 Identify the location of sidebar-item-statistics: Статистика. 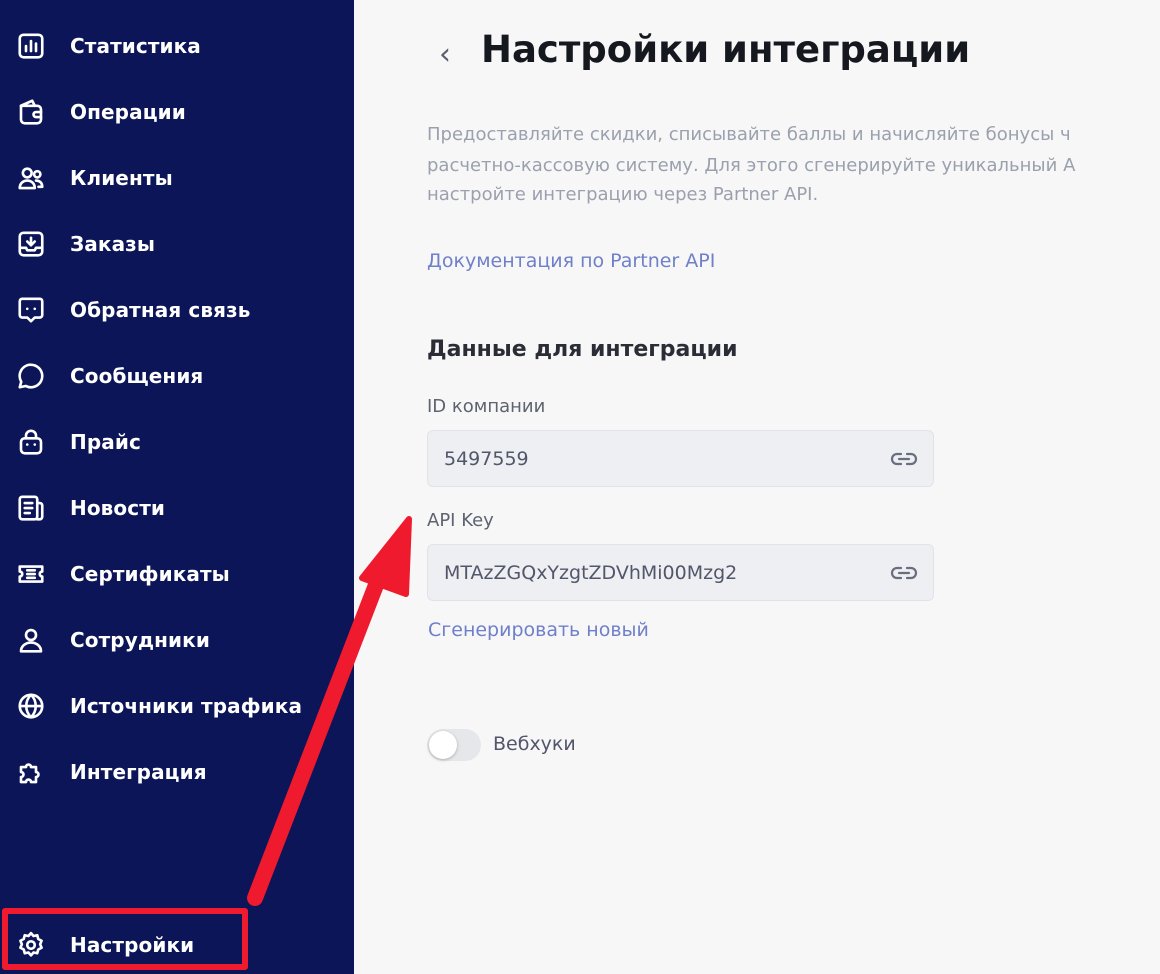
(177, 46).